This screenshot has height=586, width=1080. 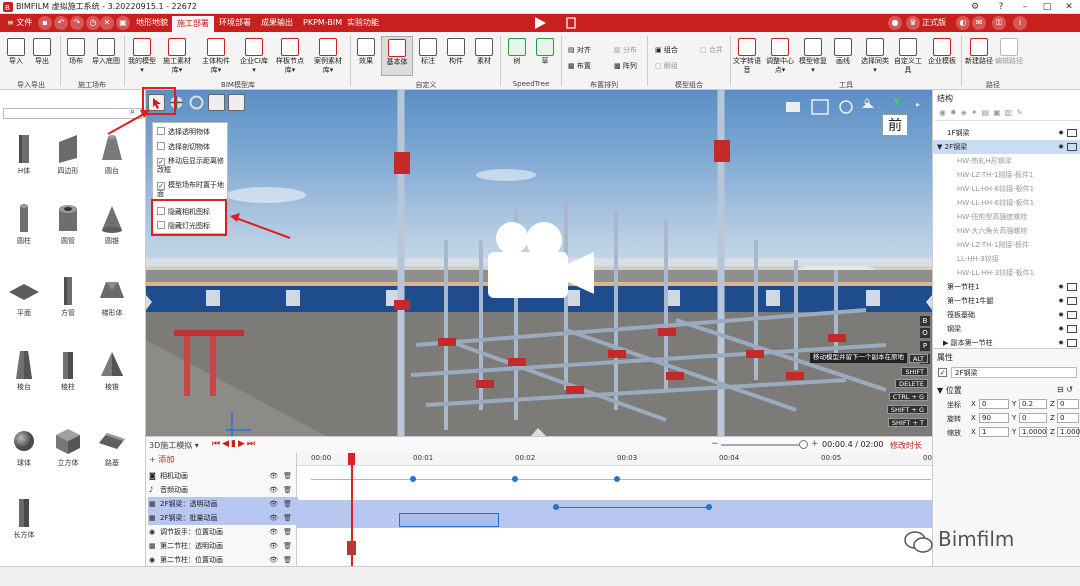 I want to click on file-menu: ≡ 文件, so click(x=19, y=23).